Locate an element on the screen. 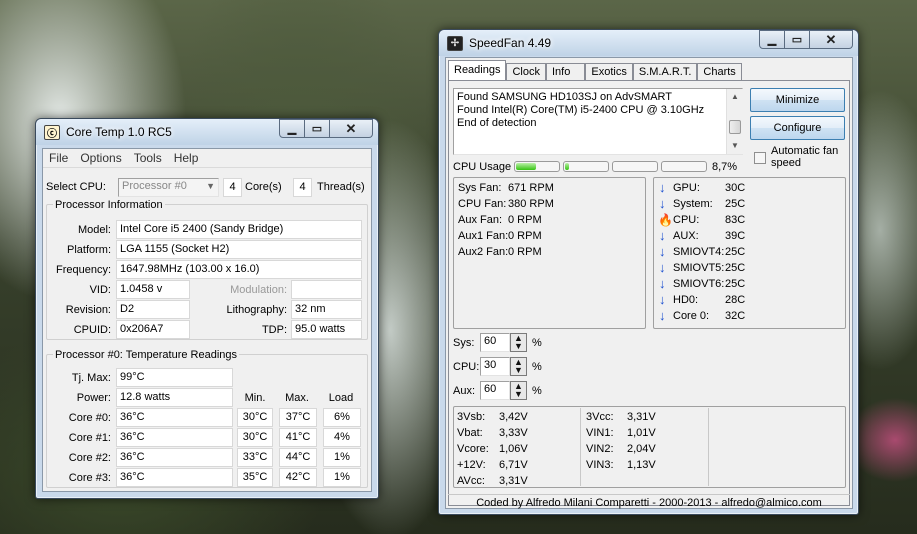 The height and width of the screenshot is (534, 917). tab-exotics: Exotics is located at coordinates (609, 72).